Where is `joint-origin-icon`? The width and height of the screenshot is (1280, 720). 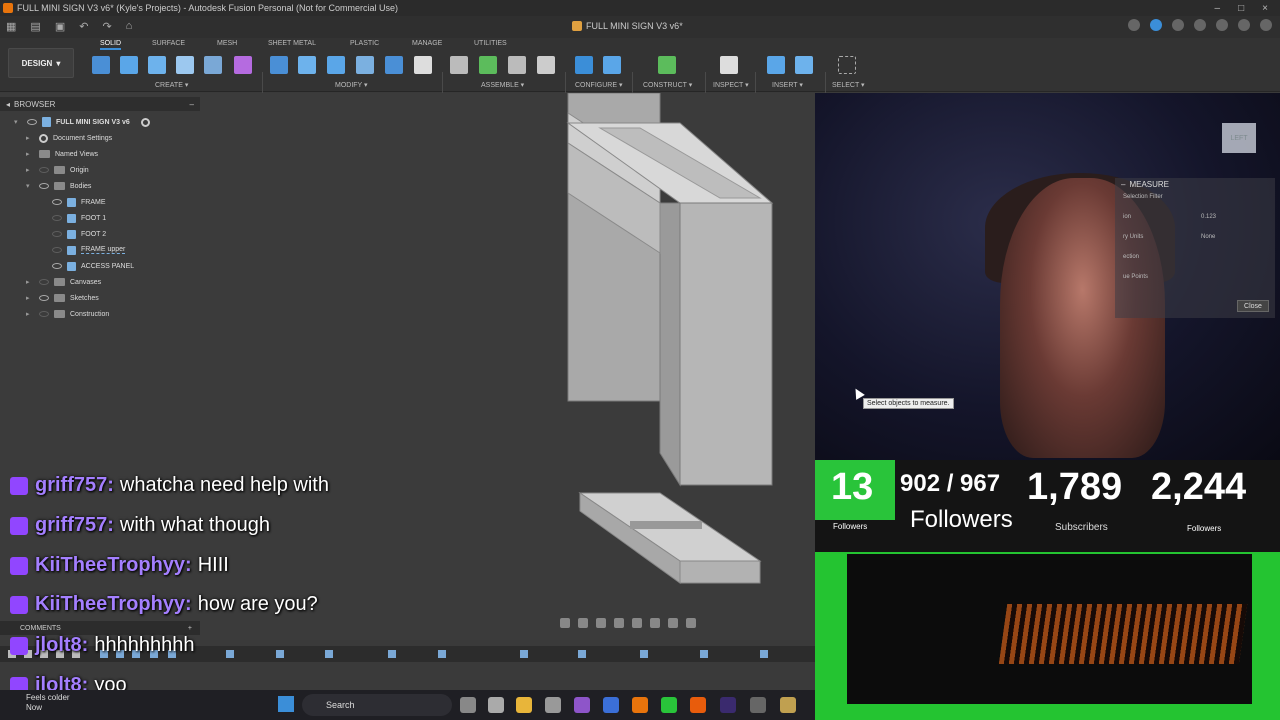 joint-origin-icon is located at coordinates (546, 65).